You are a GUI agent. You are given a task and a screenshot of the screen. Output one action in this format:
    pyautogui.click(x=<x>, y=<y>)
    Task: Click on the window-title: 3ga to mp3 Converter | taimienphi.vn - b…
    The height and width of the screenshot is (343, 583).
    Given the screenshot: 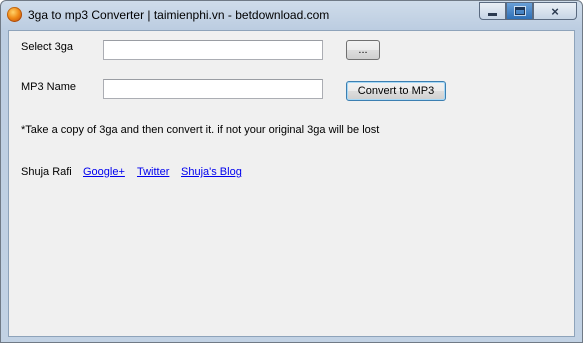 What is the action you would take?
    pyautogui.click(x=179, y=15)
    